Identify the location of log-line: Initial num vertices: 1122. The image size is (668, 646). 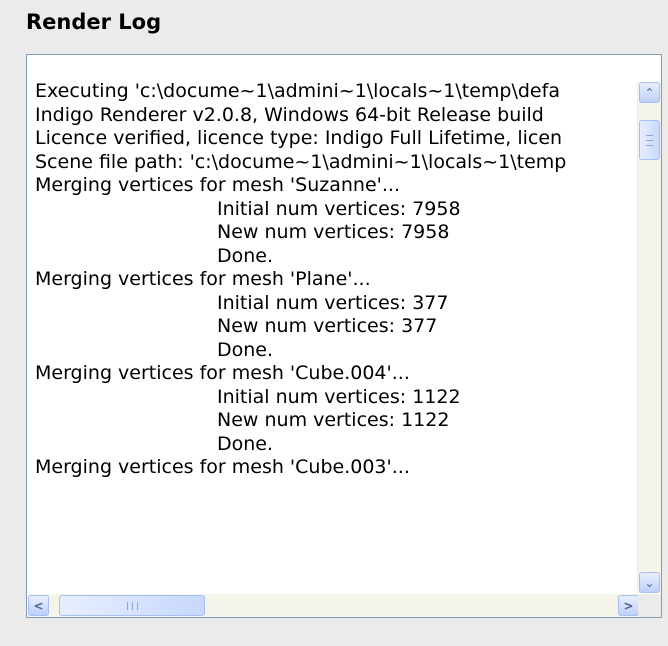
(339, 396).